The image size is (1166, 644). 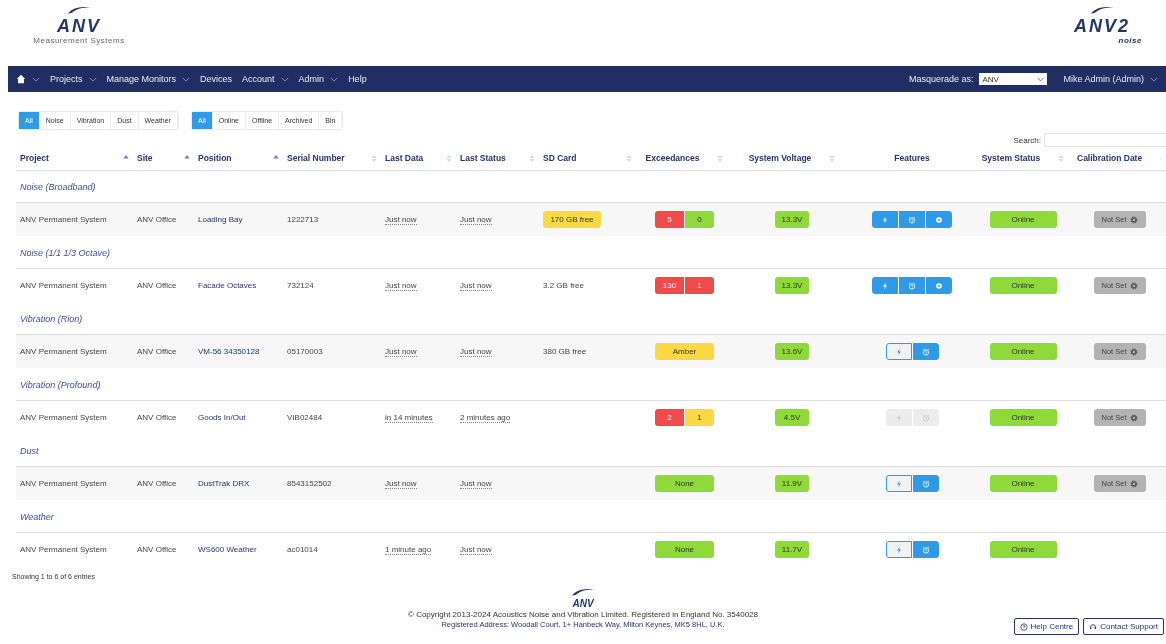 I want to click on group-heading: Noise (Broadband), so click(x=58, y=186).